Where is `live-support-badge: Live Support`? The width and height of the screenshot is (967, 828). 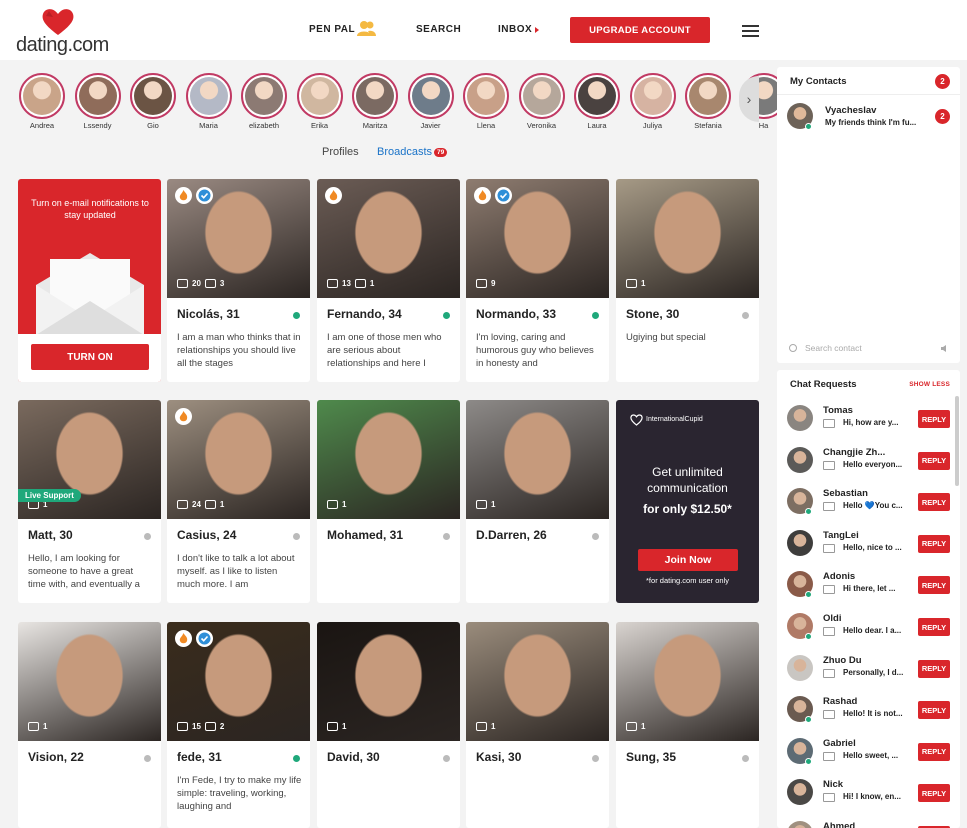
live-support-badge: Live Support is located at coordinates (49, 495).